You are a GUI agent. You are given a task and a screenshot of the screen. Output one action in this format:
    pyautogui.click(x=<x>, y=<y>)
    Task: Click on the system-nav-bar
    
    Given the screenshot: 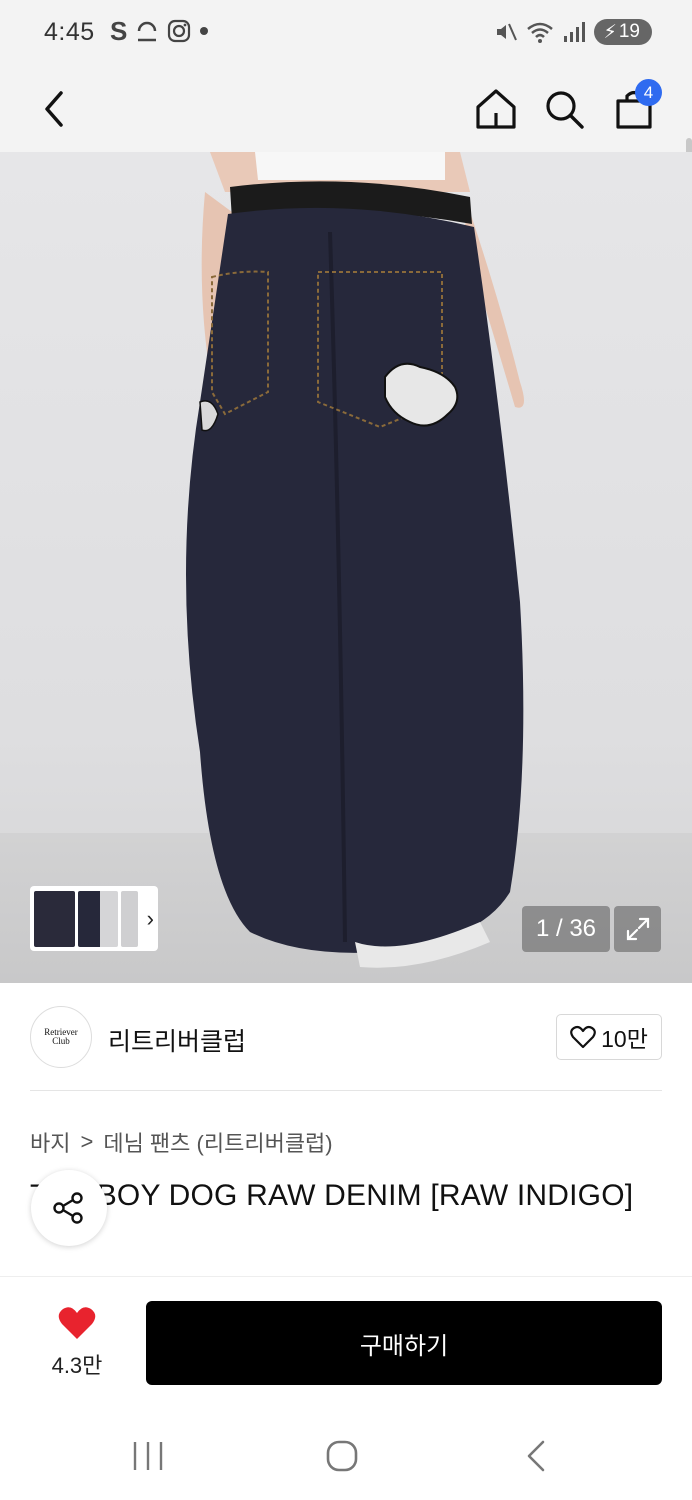 What is the action you would take?
    pyautogui.click(x=346, y=1455)
    